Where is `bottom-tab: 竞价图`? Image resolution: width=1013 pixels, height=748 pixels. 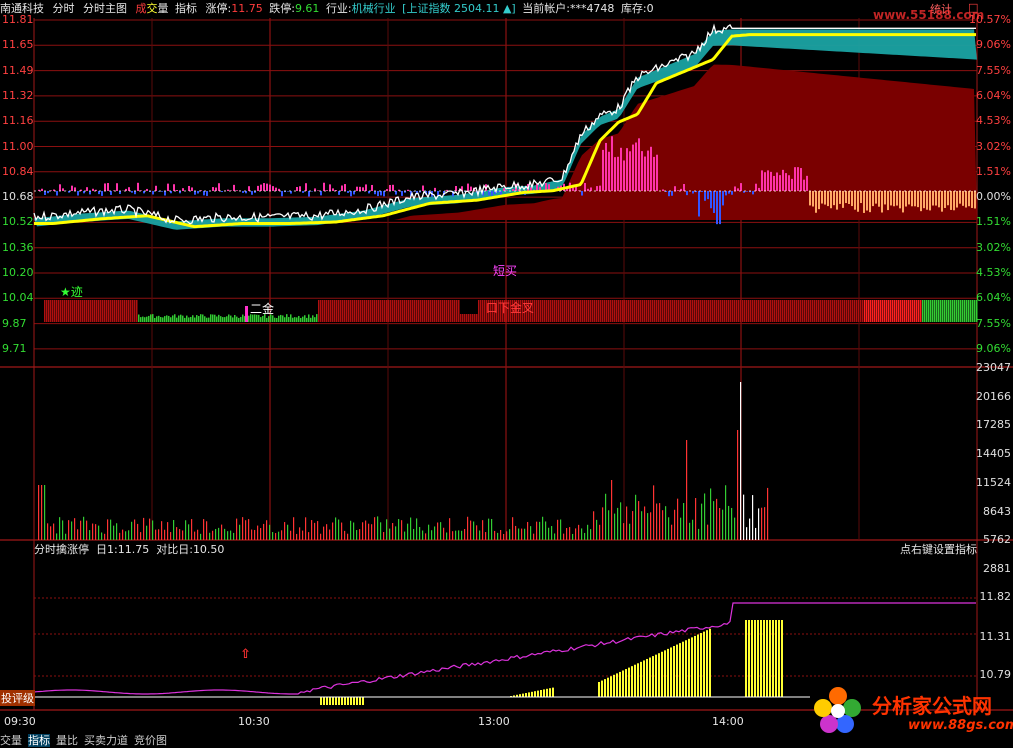 bottom-tab: 竞价图 is located at coordinates (150, 740).